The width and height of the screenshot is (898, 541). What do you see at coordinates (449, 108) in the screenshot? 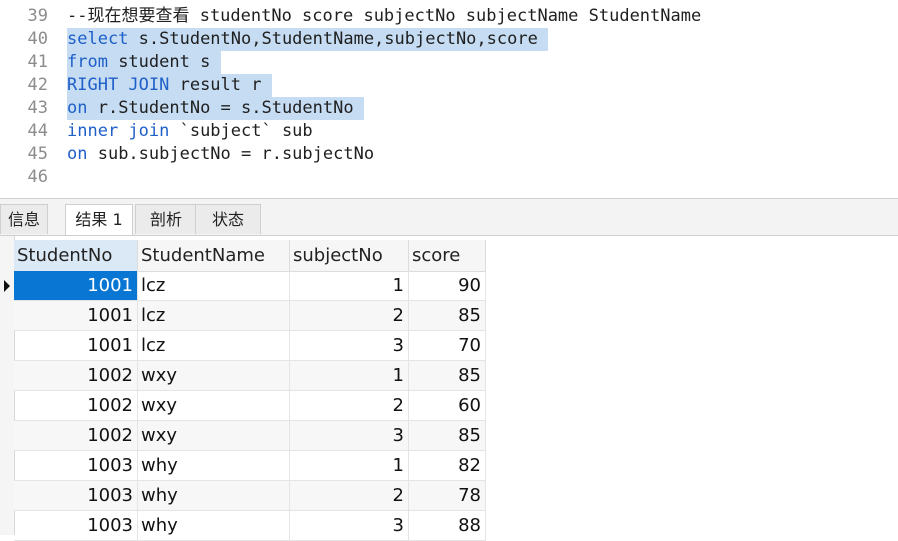
I see `code-line: 43 on r.StudentNo = s.StudentNo` at bounding box center [449, 108].